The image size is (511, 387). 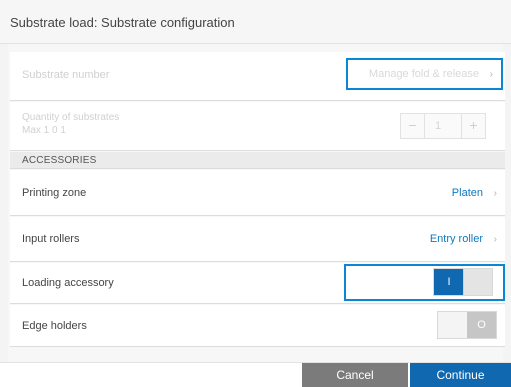 I want to click on loading-accessory-toggle: I, so click(x=463, y=282).